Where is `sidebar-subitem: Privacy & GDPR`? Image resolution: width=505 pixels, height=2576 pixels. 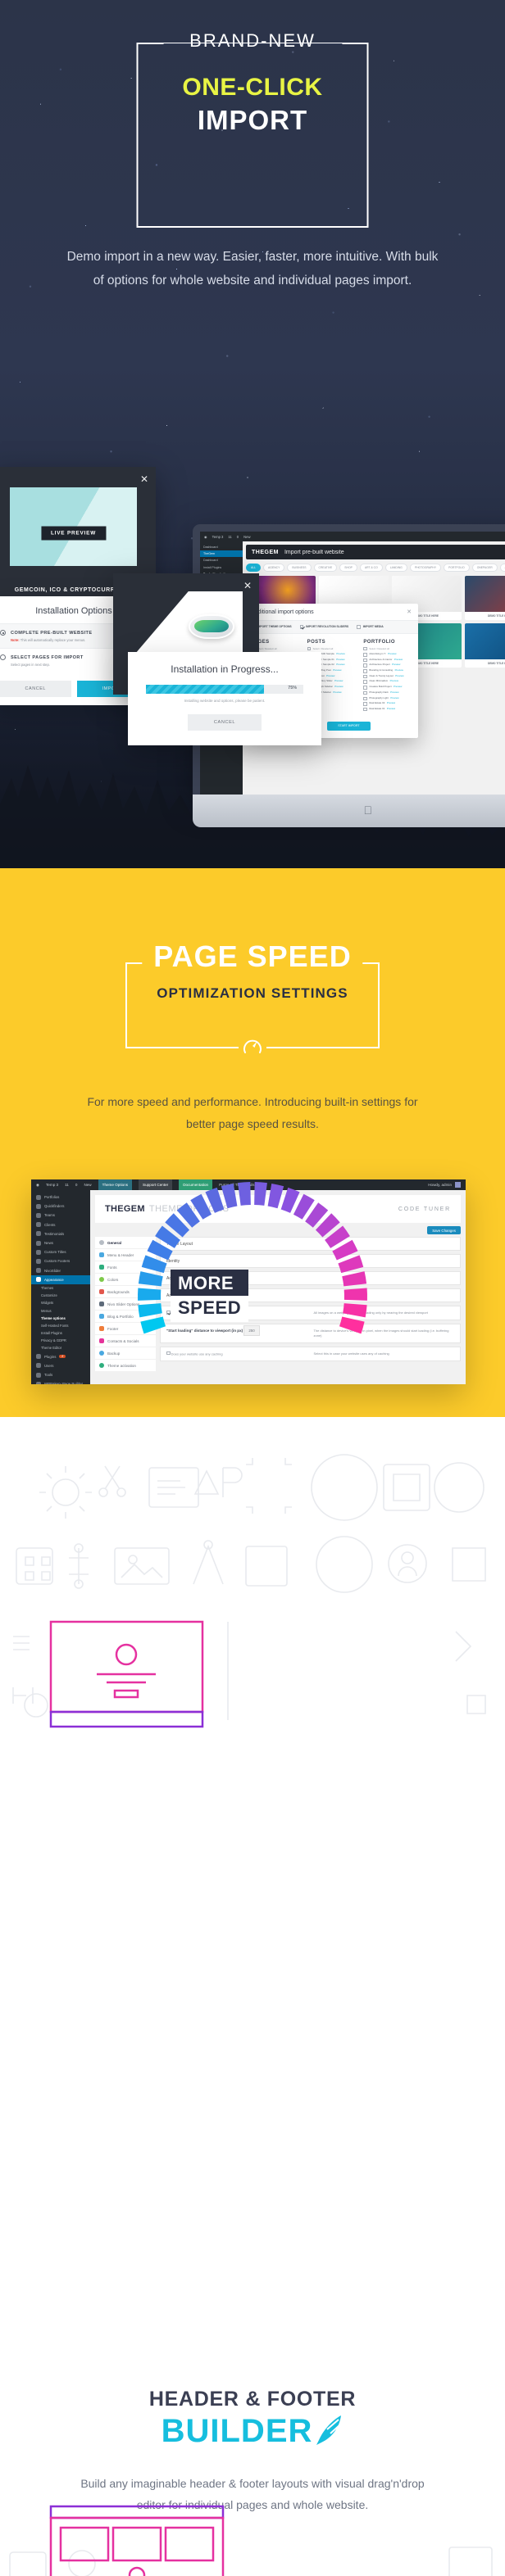
sidebar-subitem: Privacy & GDPR is located at coordinates (60, 1340).